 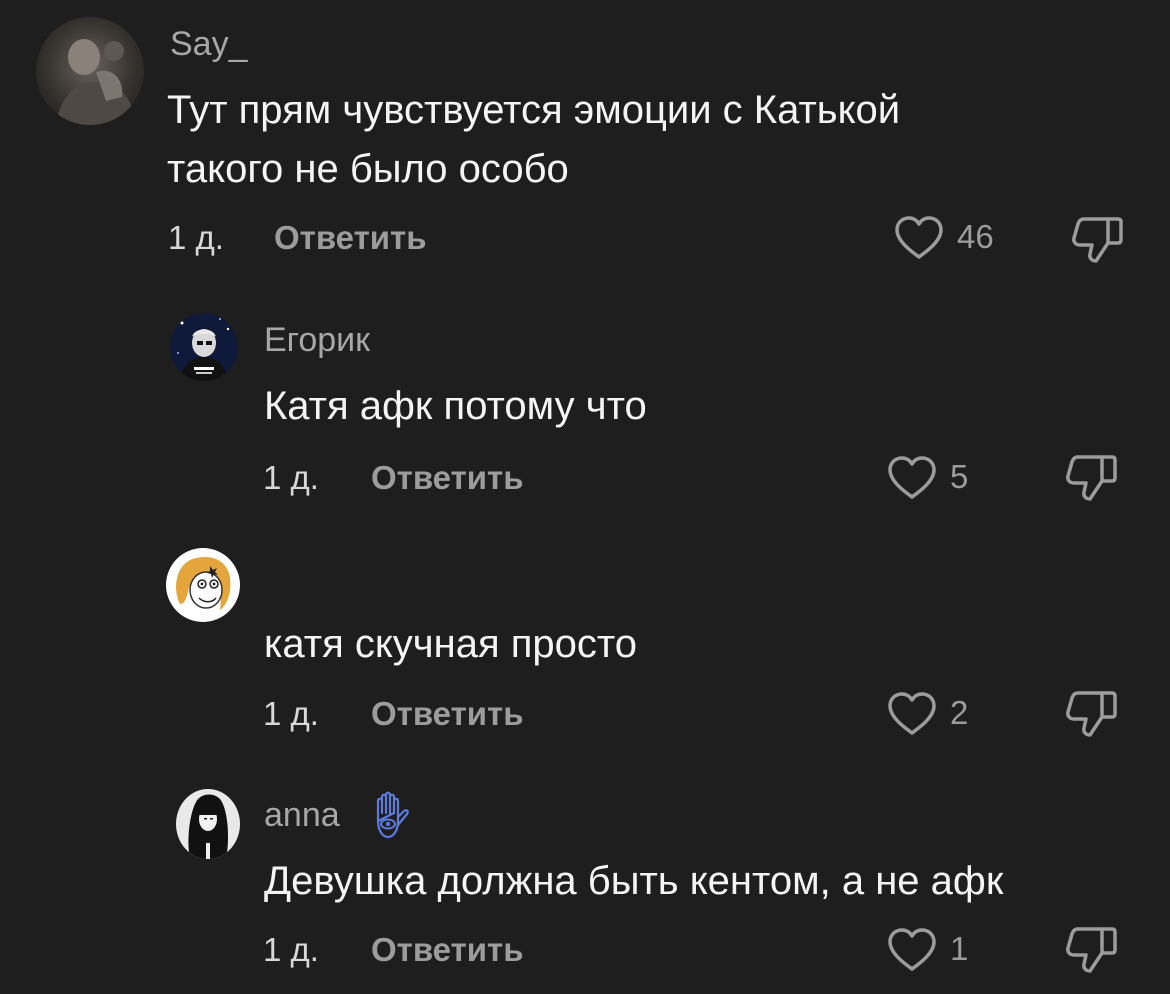 What do you see at coordinates (317, 340) in the screenshot?
I see `comment-username: Егорик` at bounding box center [317, 340].